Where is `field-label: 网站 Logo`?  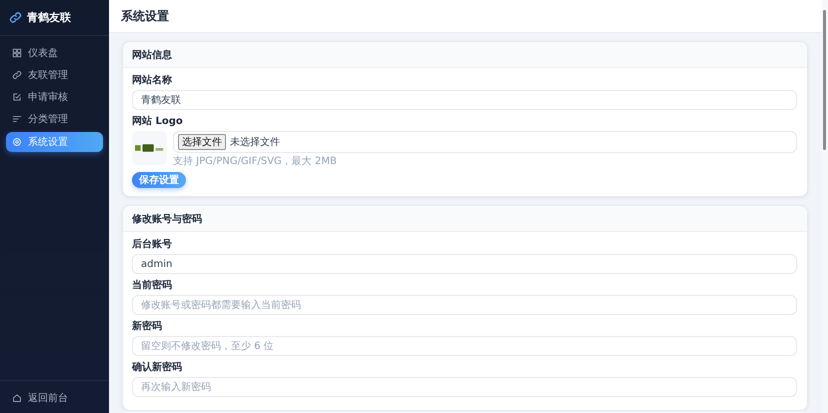 field-label: 网站 Logo is located at coordinates (158, 122).